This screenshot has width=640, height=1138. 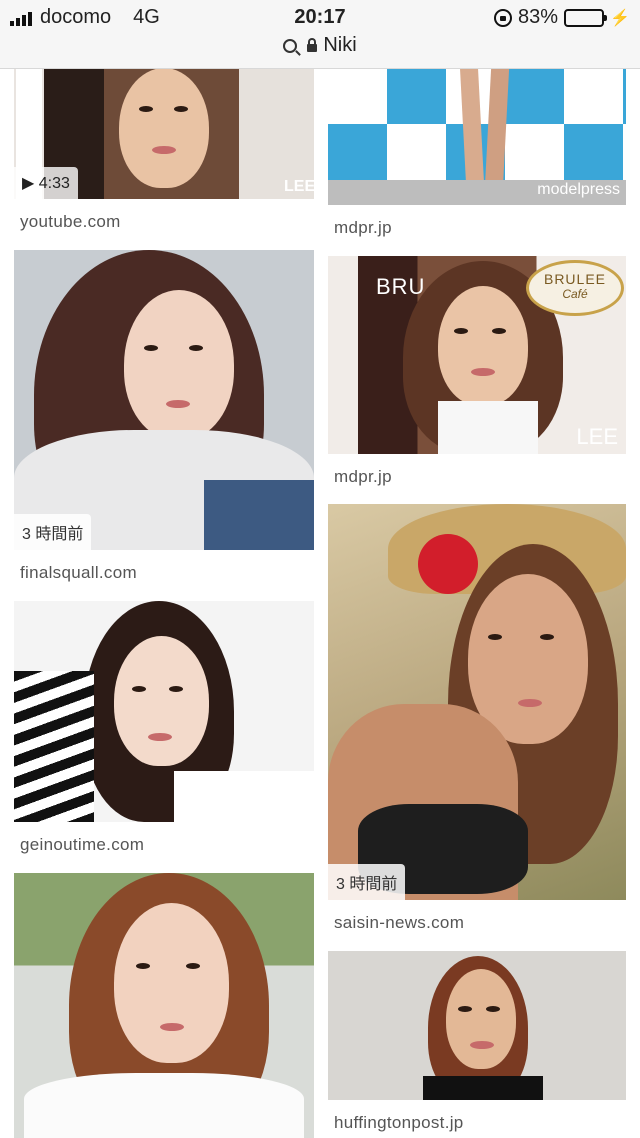 What do you see at coordinates (340, 45) in the screenshot?
I see `url-title: Niki` at bounding box center [340, 45].